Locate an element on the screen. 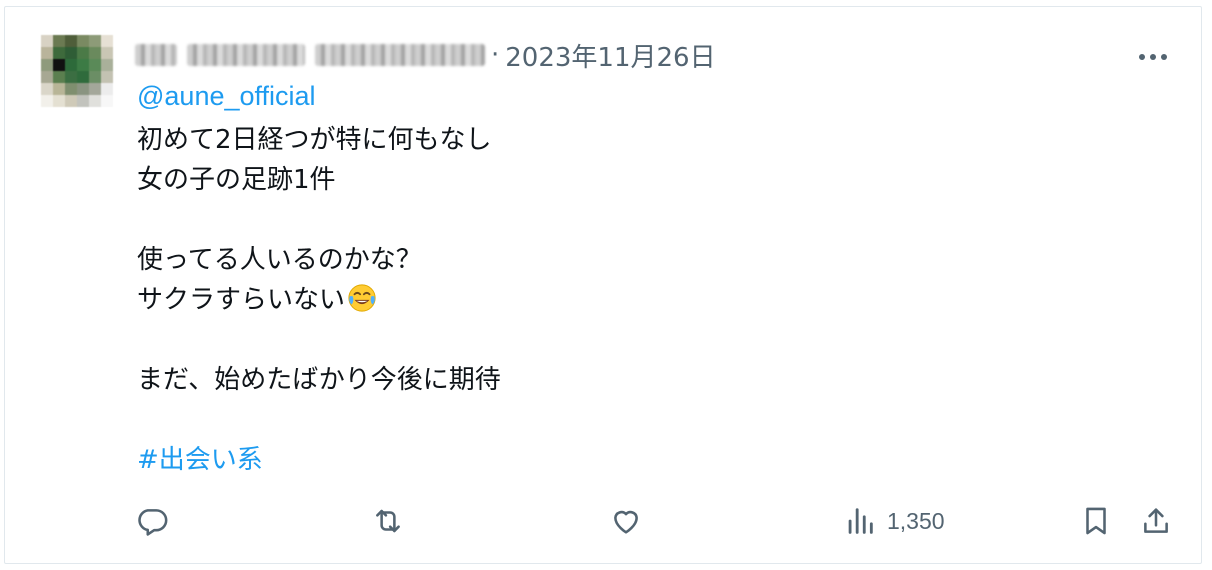 The height and width of the screenshot is (570, 1212). like-button is located at coordinates (626, 521).